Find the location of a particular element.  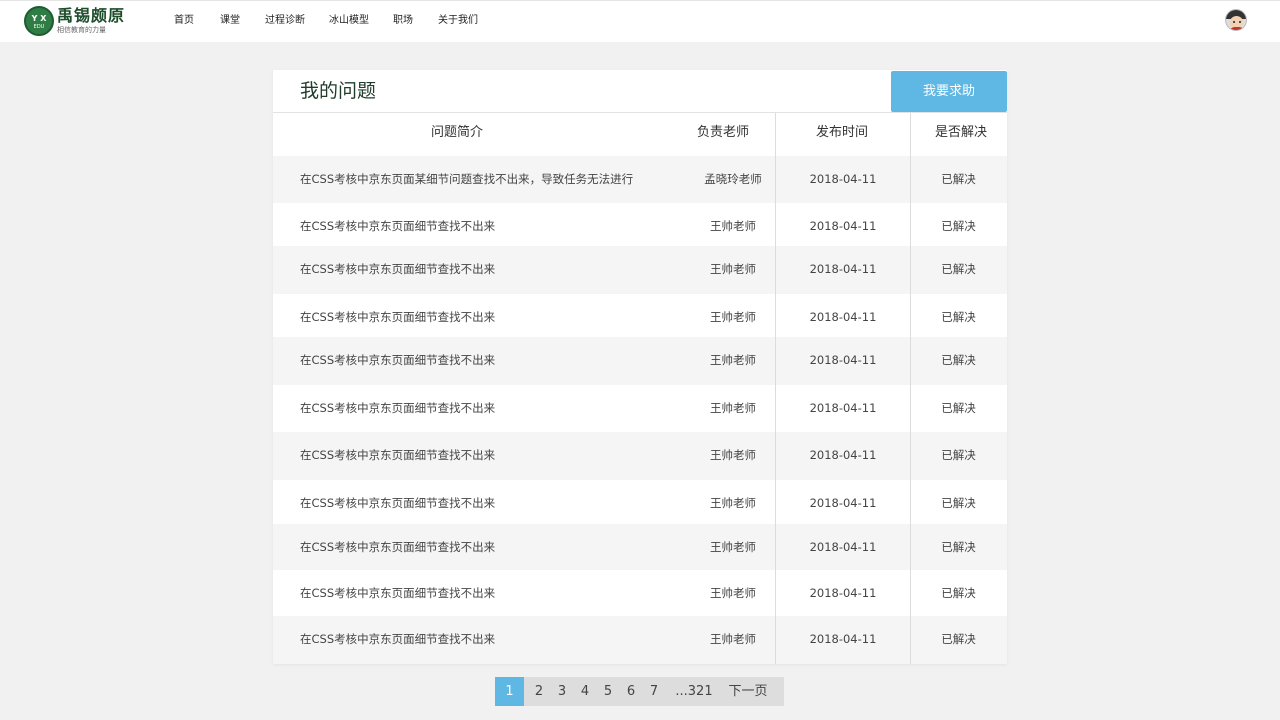

logo-slogan: 相信教育的力量 is located at coordinates (81, 30).